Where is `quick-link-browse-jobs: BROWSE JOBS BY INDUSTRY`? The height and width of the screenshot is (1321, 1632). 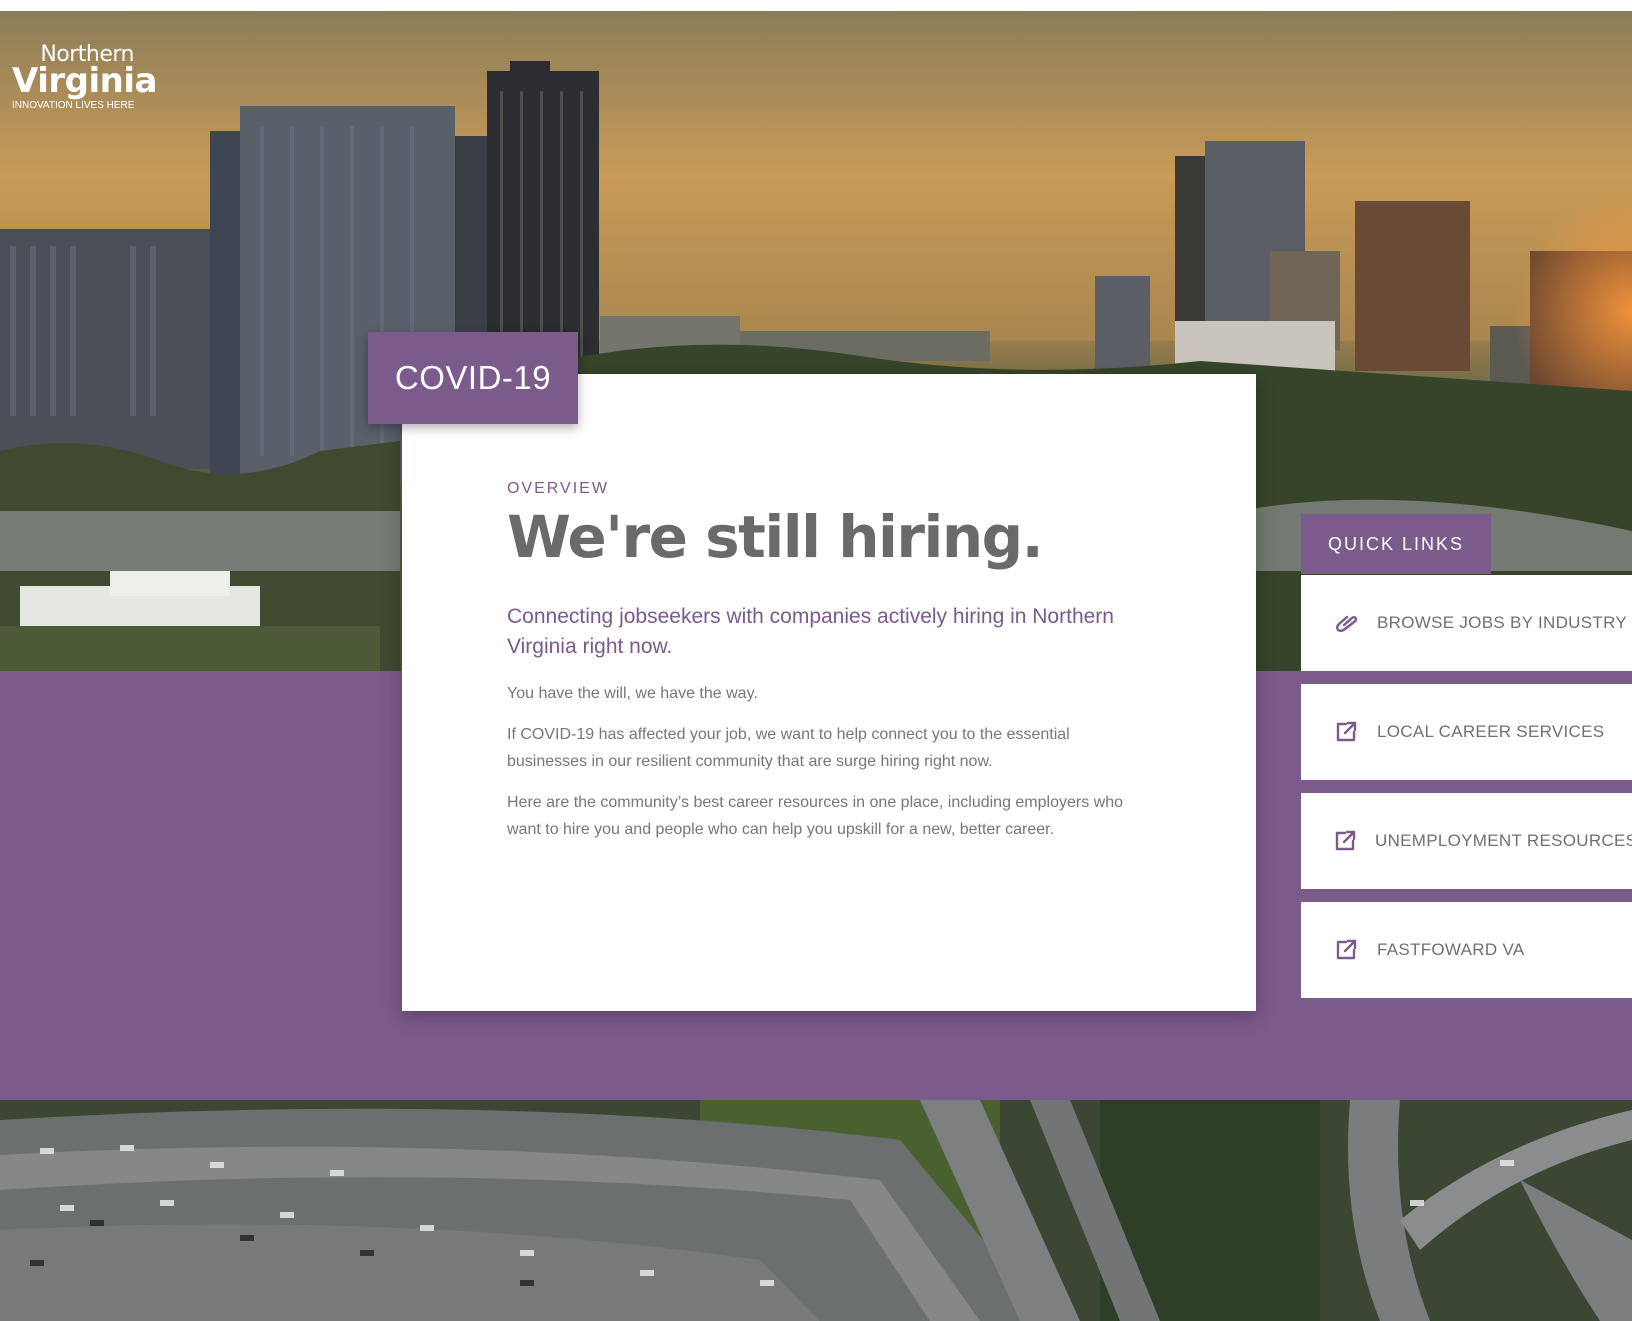
quick-link-browse-jobs: BROWSE JOBS BY INDUSTRY is located at coordinates (1466, 623).